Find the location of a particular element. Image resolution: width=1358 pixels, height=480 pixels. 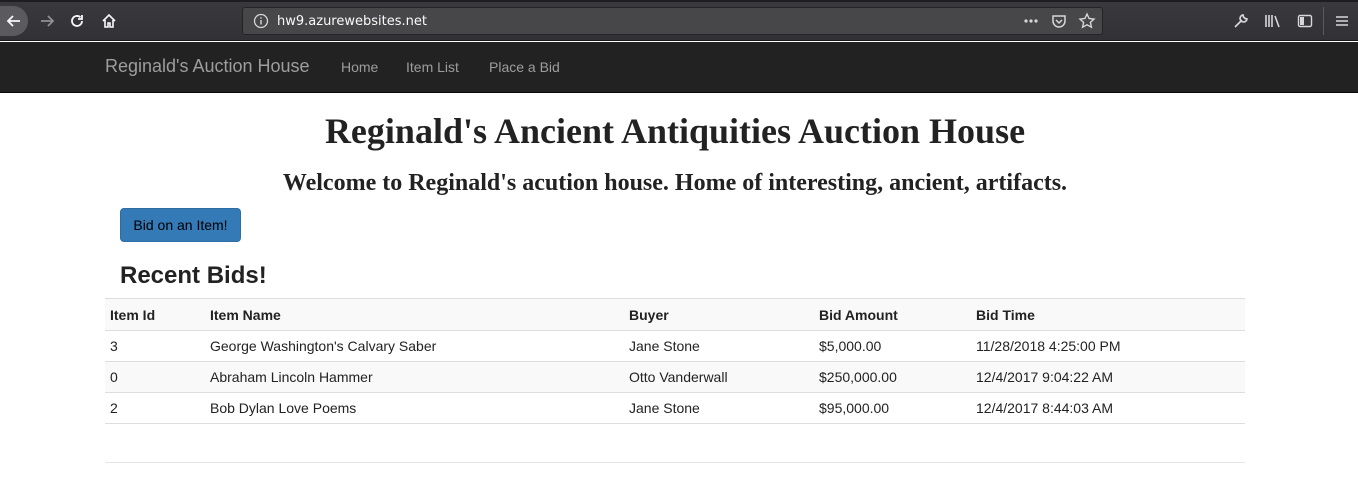

navbar-brand: Reginald's Auction House is located at coordinates (207, 66).